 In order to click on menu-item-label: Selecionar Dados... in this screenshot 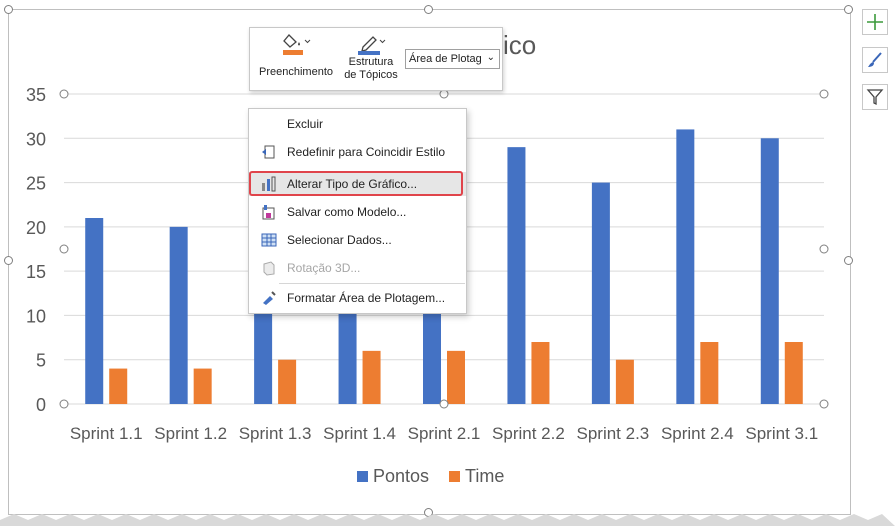, I will do `click(339, 240)`.